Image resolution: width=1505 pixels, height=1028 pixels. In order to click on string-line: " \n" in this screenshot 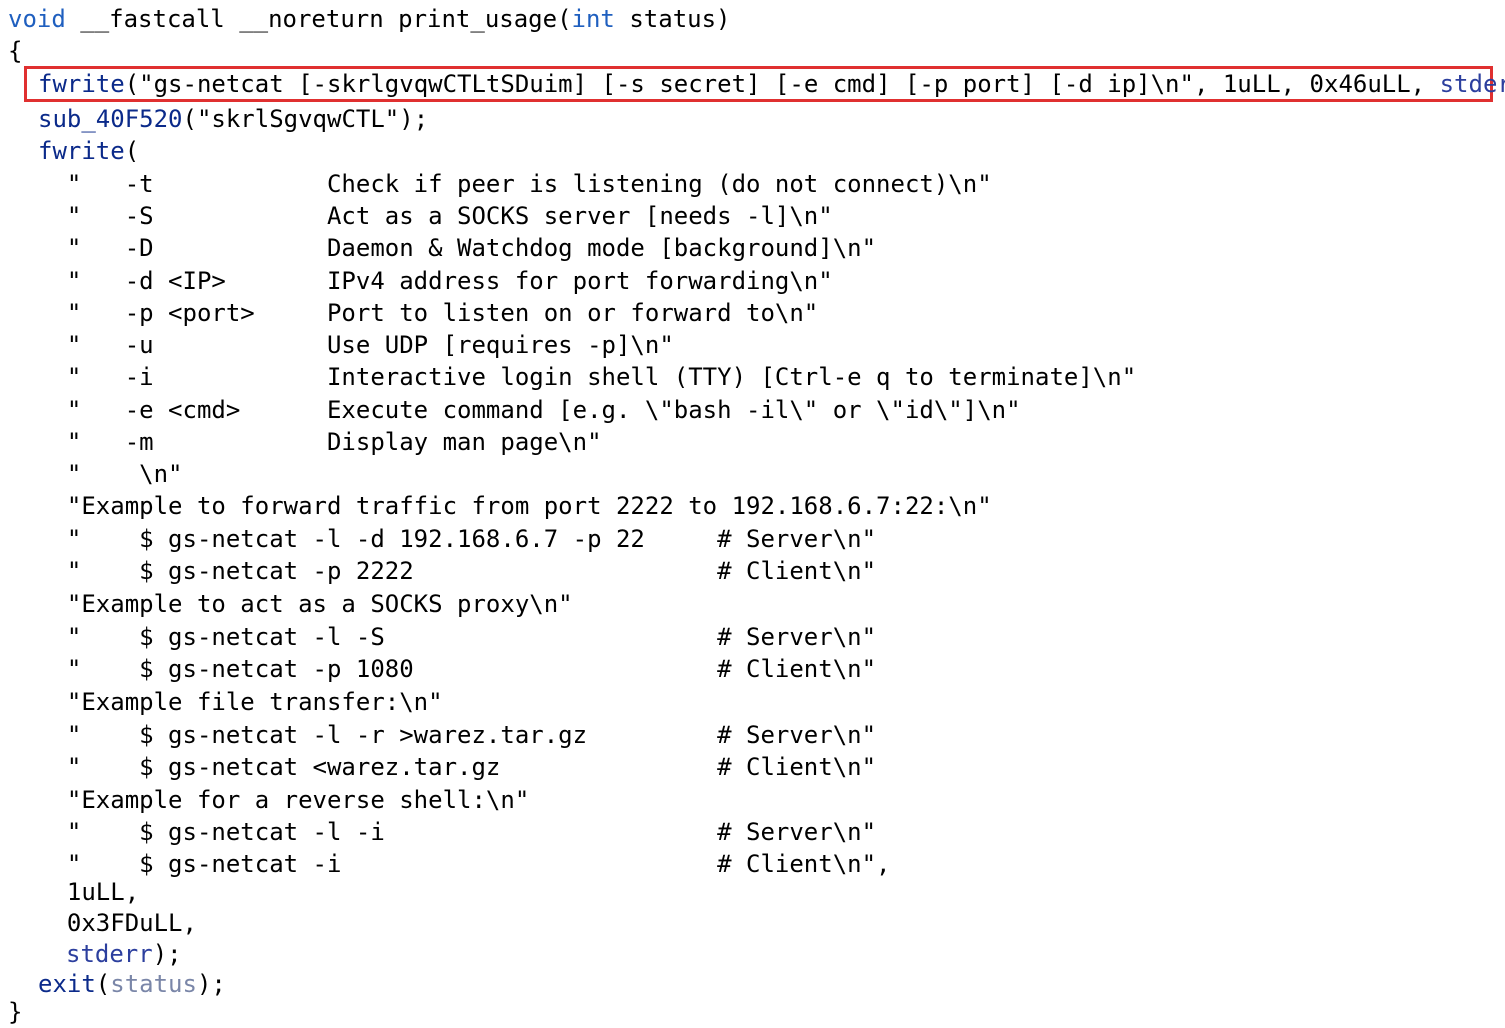, I will do `click(110, 474)`.